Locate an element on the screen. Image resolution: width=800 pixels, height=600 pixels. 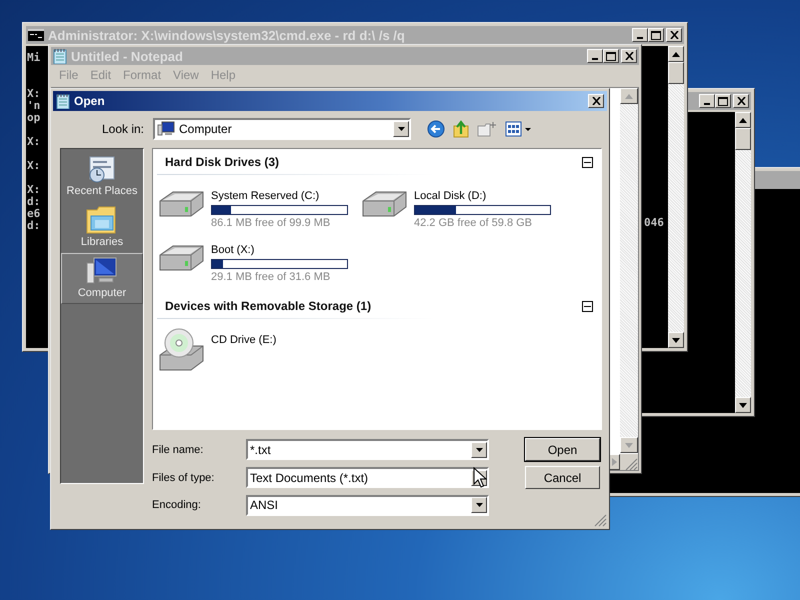
computer-icon is located at coordinates (166, 129).